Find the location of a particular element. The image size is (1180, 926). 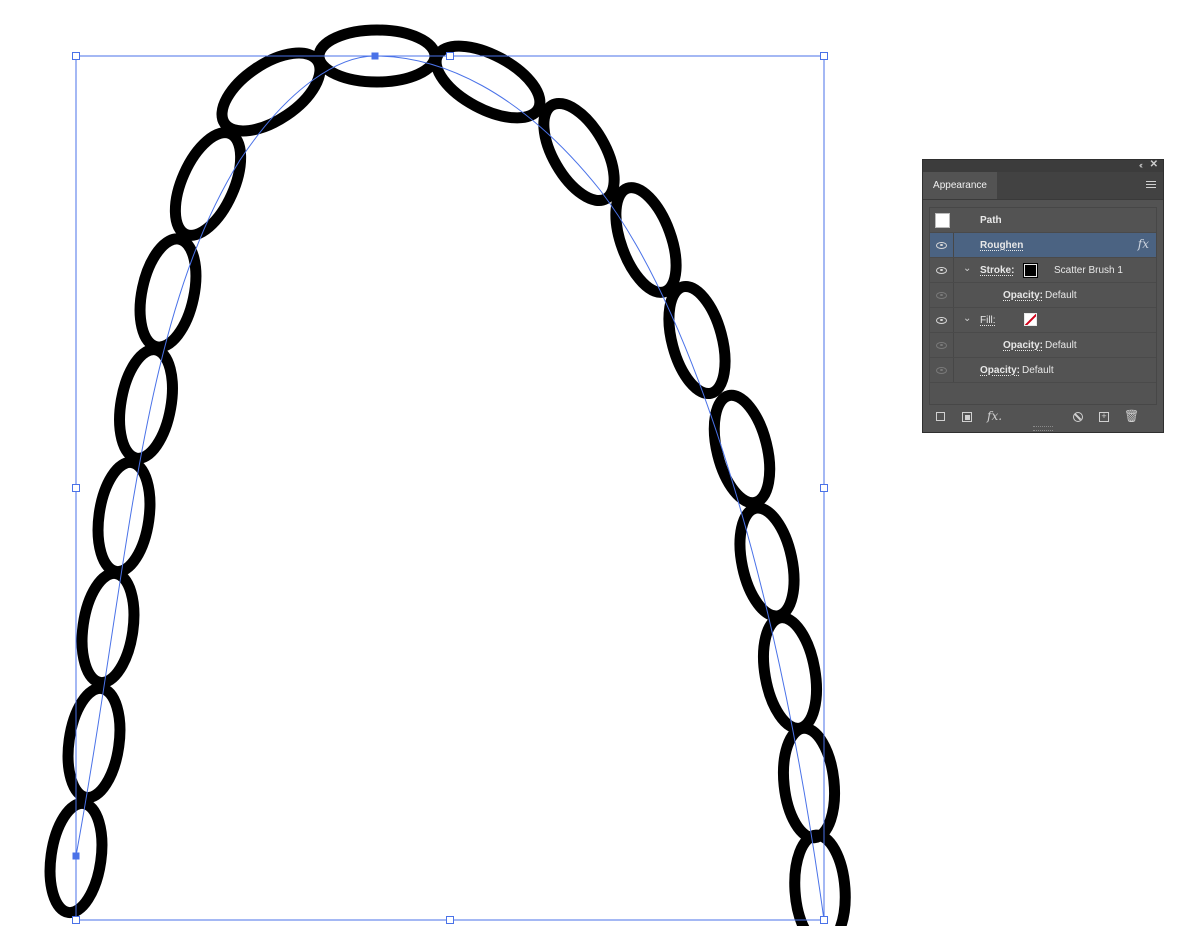

resize-grip is located at coordinates (1043, 428).